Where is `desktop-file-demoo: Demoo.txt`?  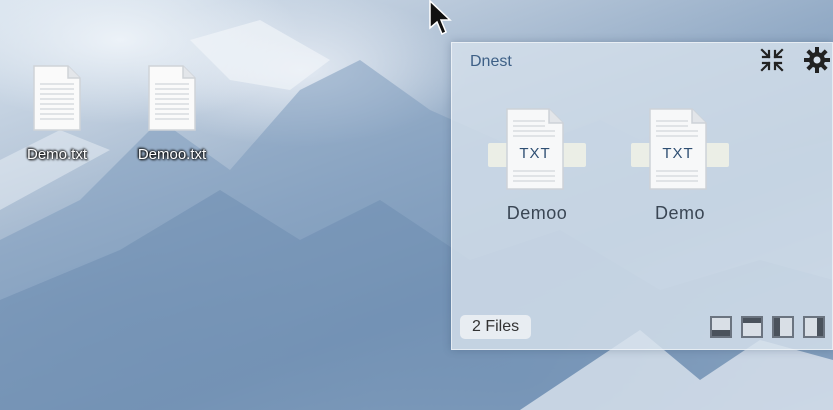
desktop-file-demoo: Demoo.txt is located at coordinates (172, 113).